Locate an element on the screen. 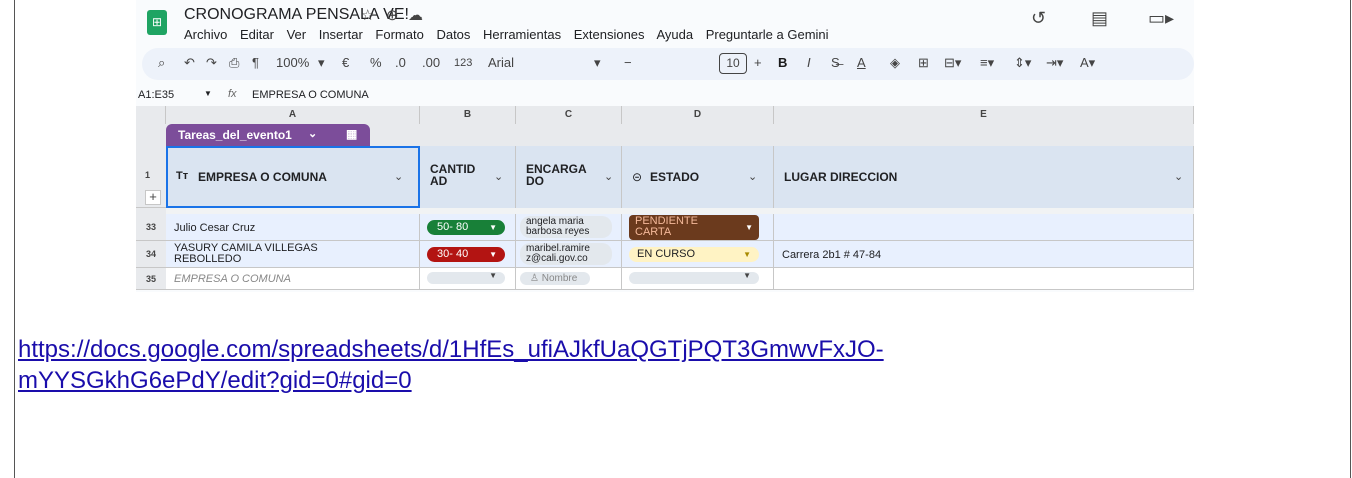  cell-cantidad: 30- 40 ▼ is located at coordinates (468, 254).